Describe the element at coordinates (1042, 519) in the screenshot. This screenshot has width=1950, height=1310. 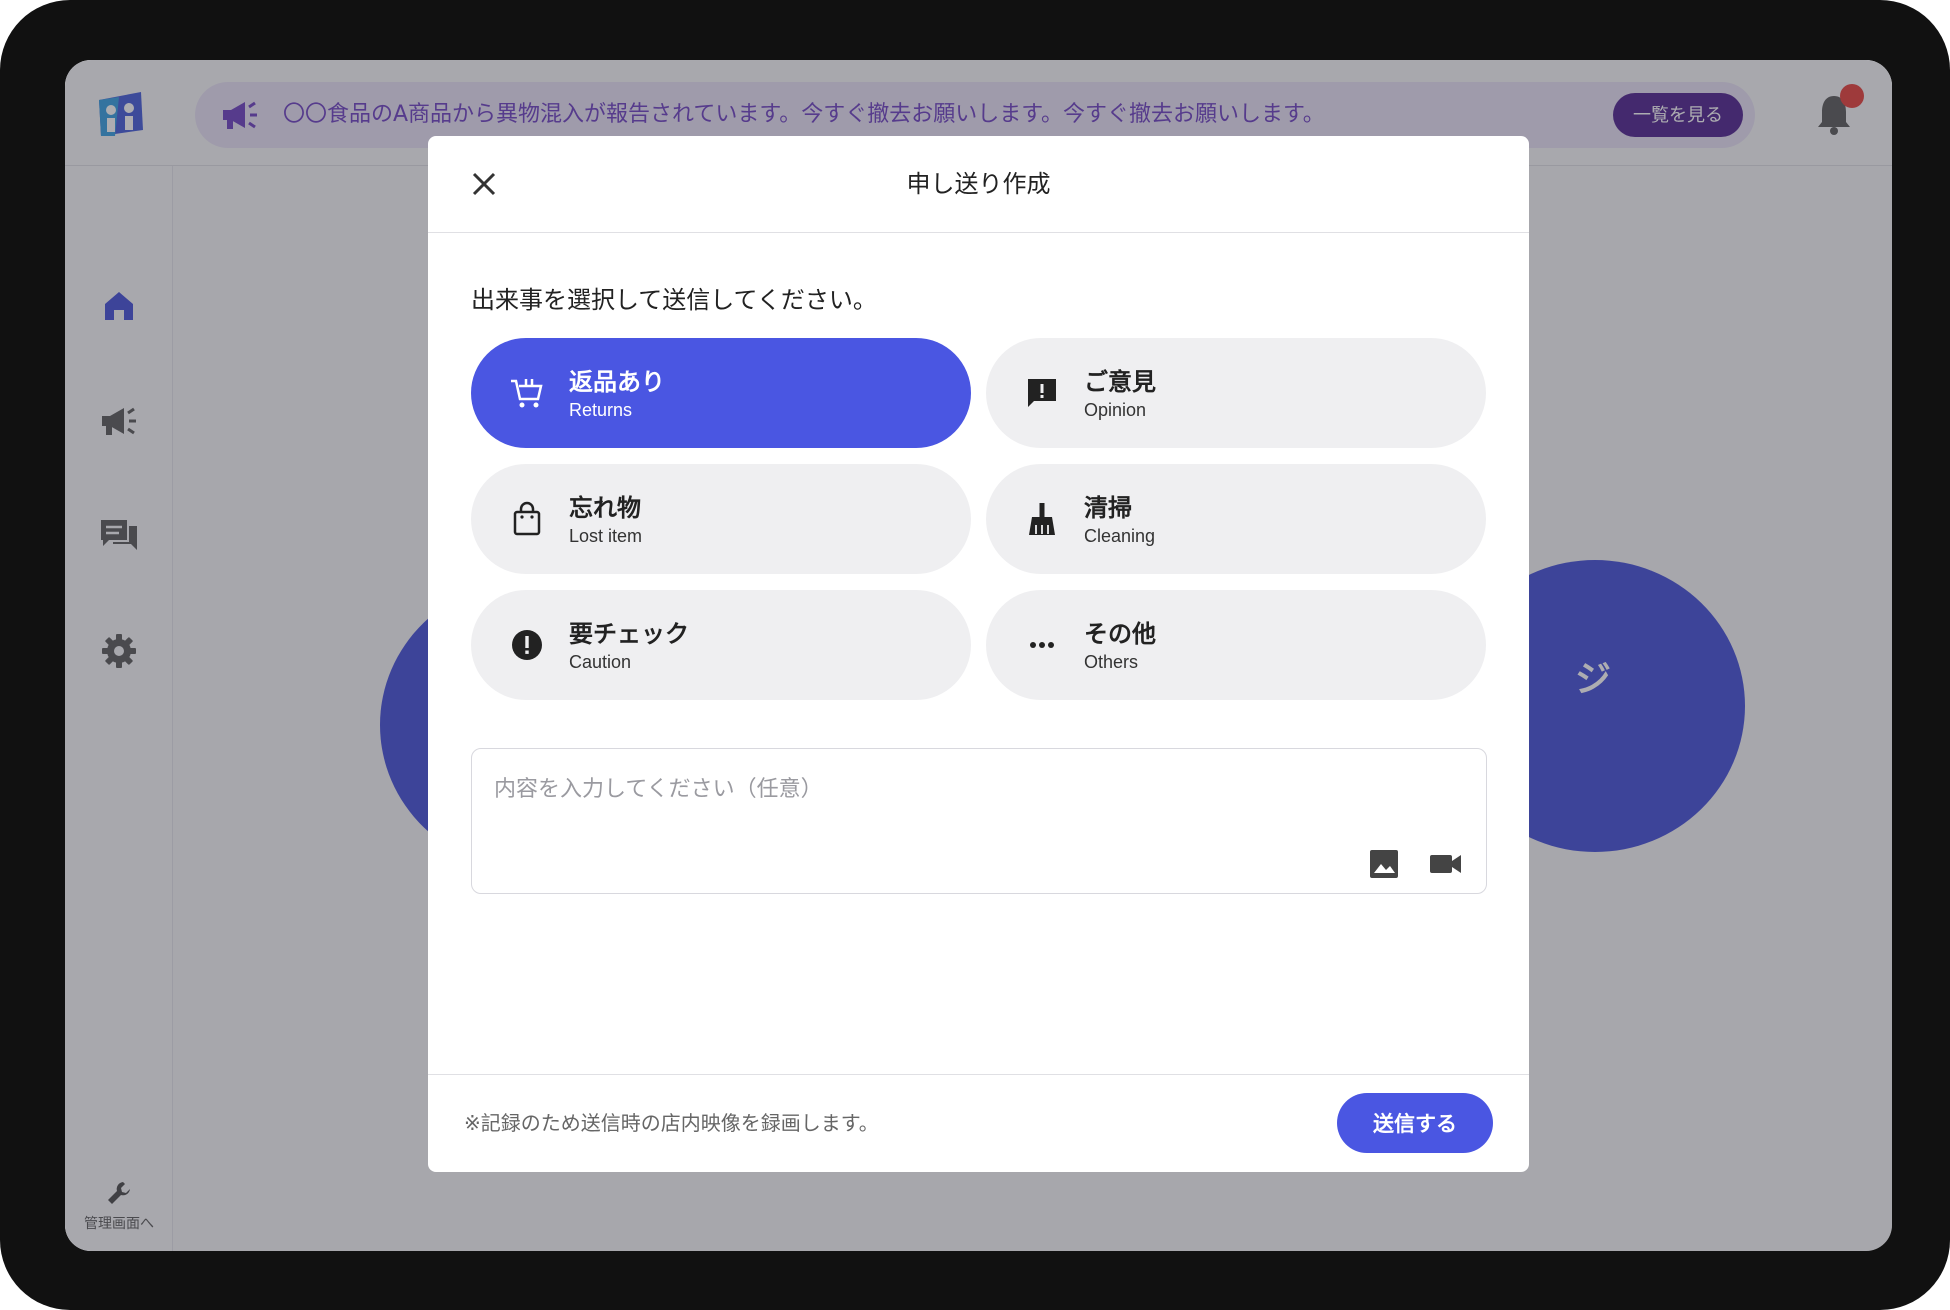
I see `broom-icon` at that location.